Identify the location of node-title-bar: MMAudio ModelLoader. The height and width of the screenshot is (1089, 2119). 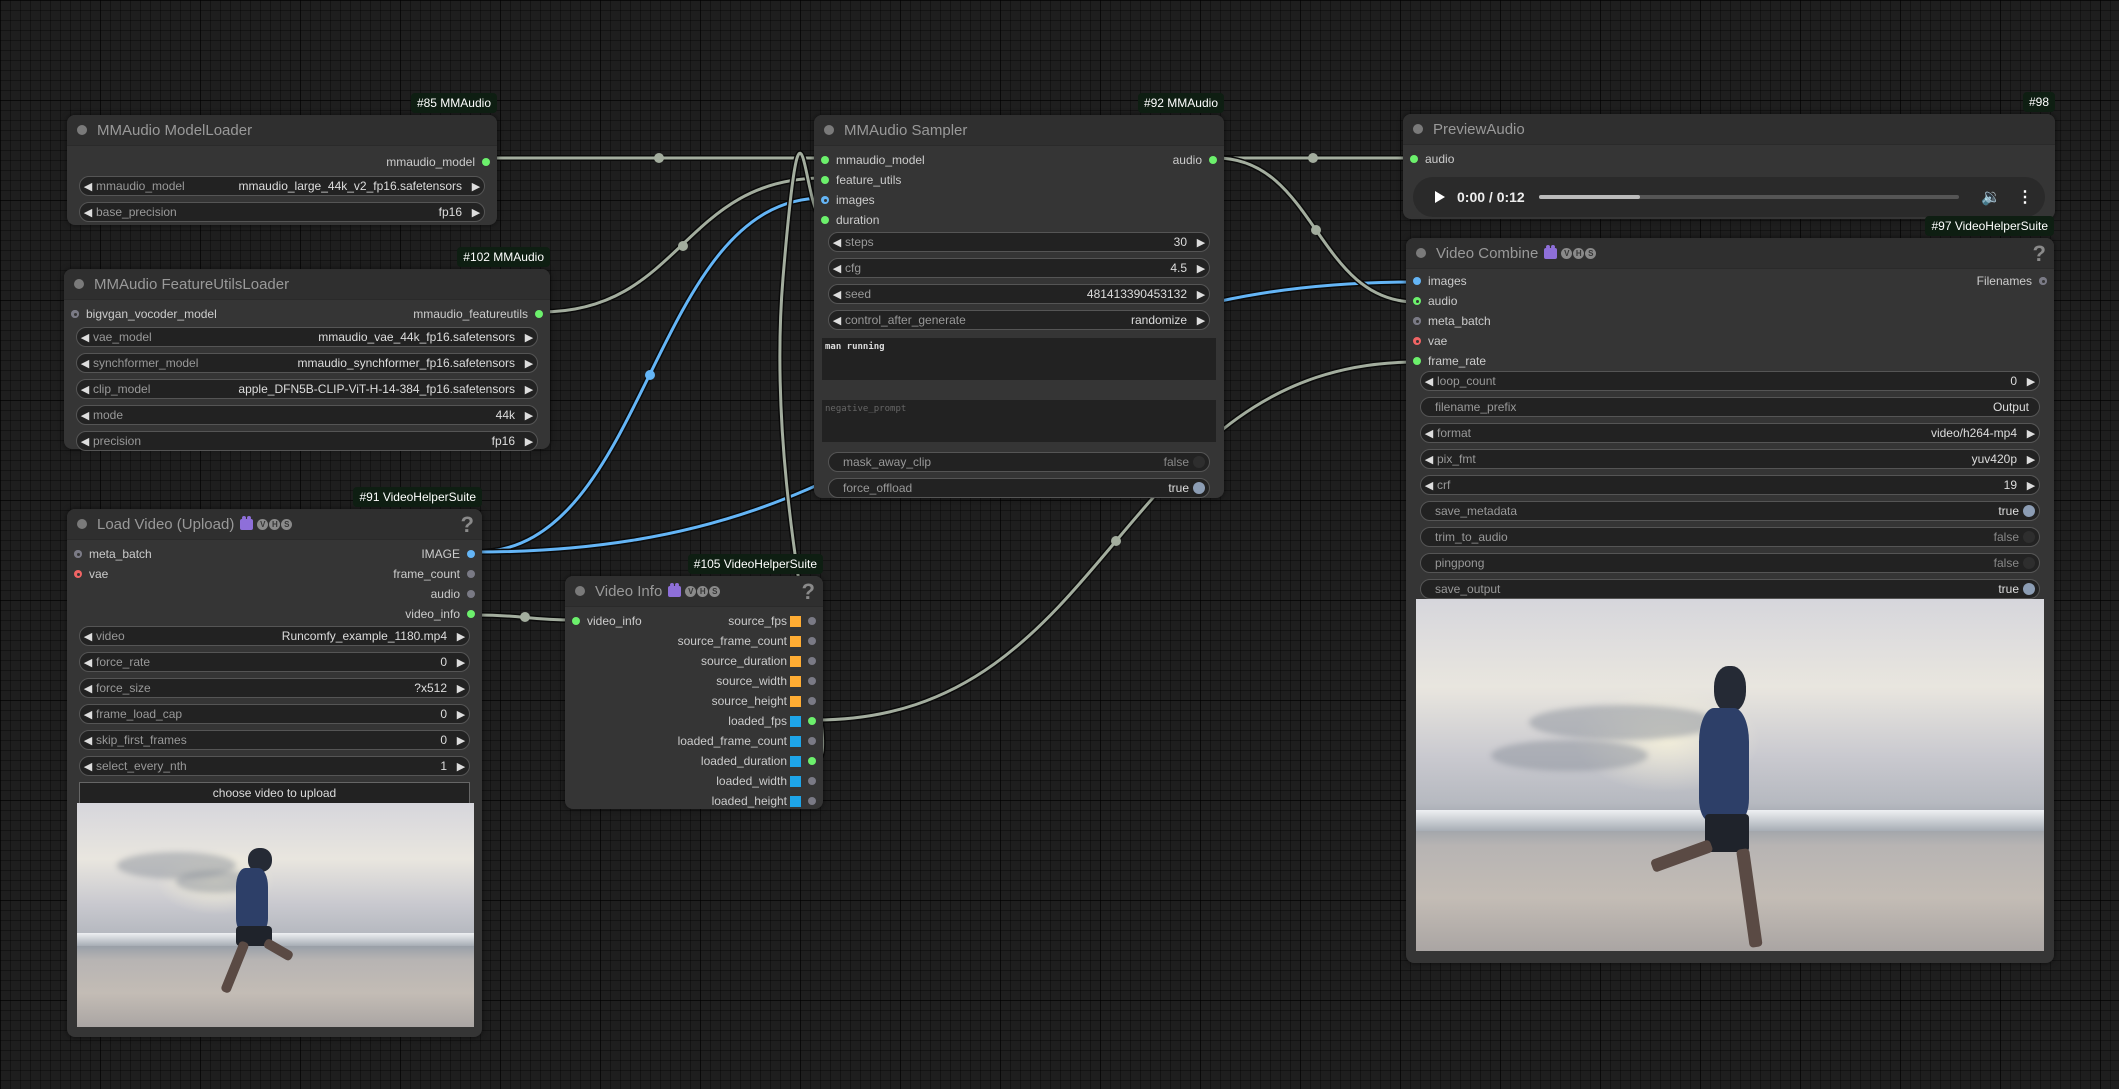
(282, 130).